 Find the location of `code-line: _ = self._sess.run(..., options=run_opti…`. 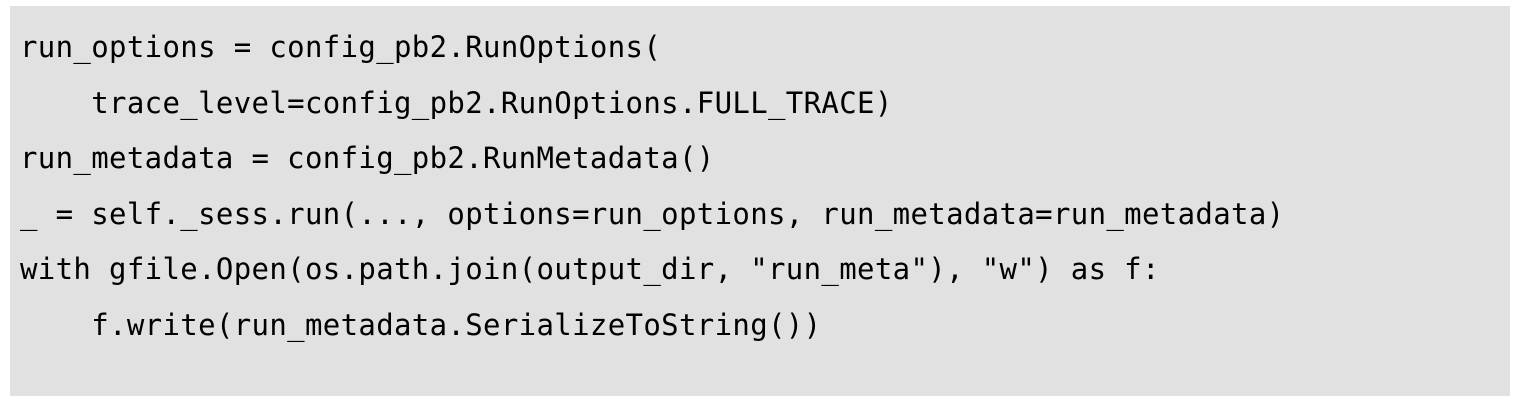

code-line: _ = self._sess.run(..., options=run_opti… is located at coordinates (652, 213).